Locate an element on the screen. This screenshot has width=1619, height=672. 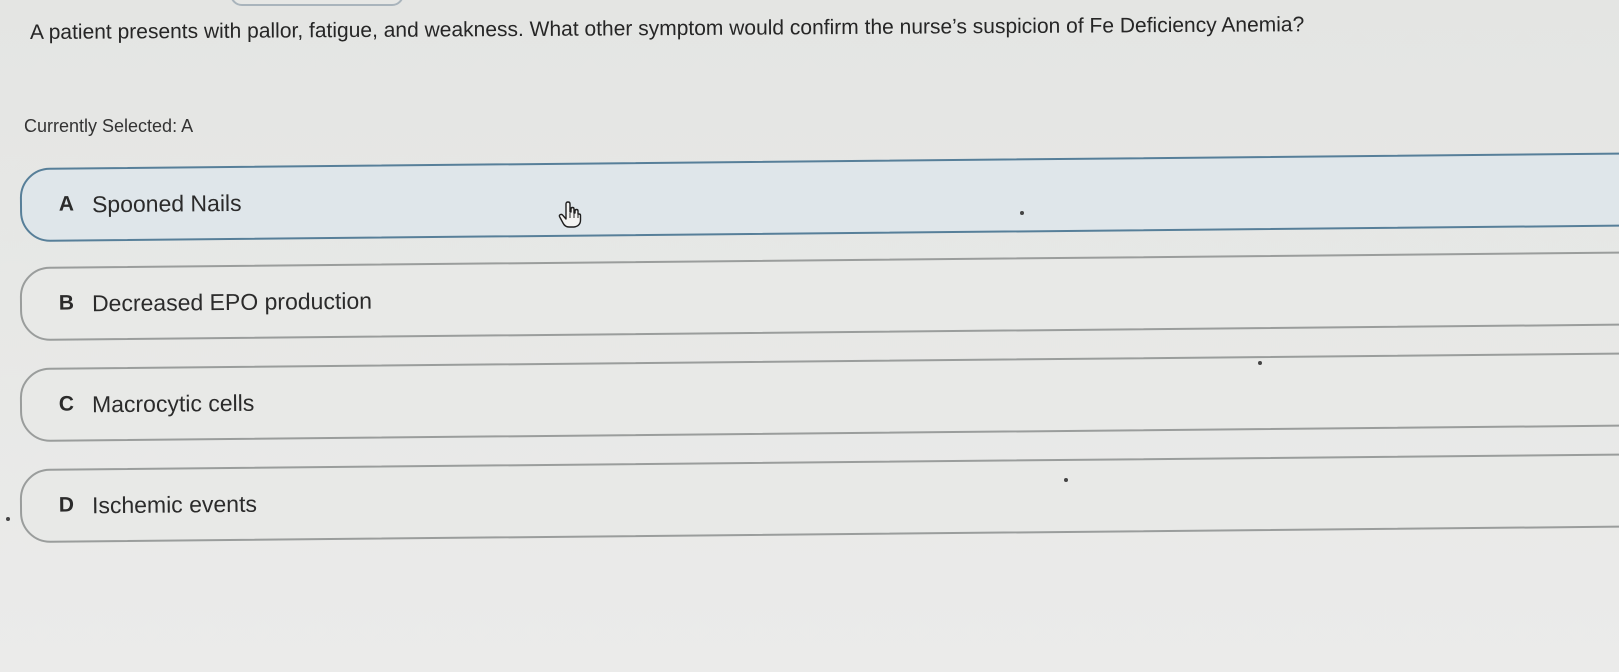
option-letter: D is located at coordinates (66, 505).